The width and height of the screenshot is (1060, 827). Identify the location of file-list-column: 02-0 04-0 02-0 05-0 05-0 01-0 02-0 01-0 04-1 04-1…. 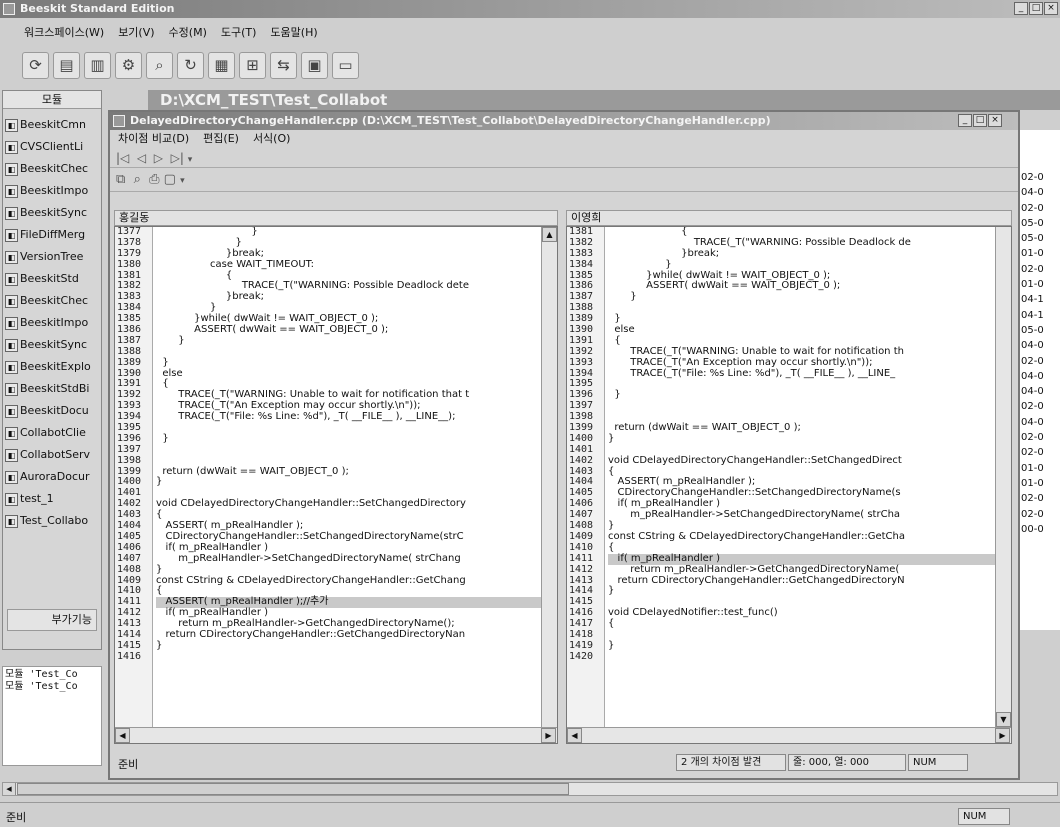
(1037, 380).